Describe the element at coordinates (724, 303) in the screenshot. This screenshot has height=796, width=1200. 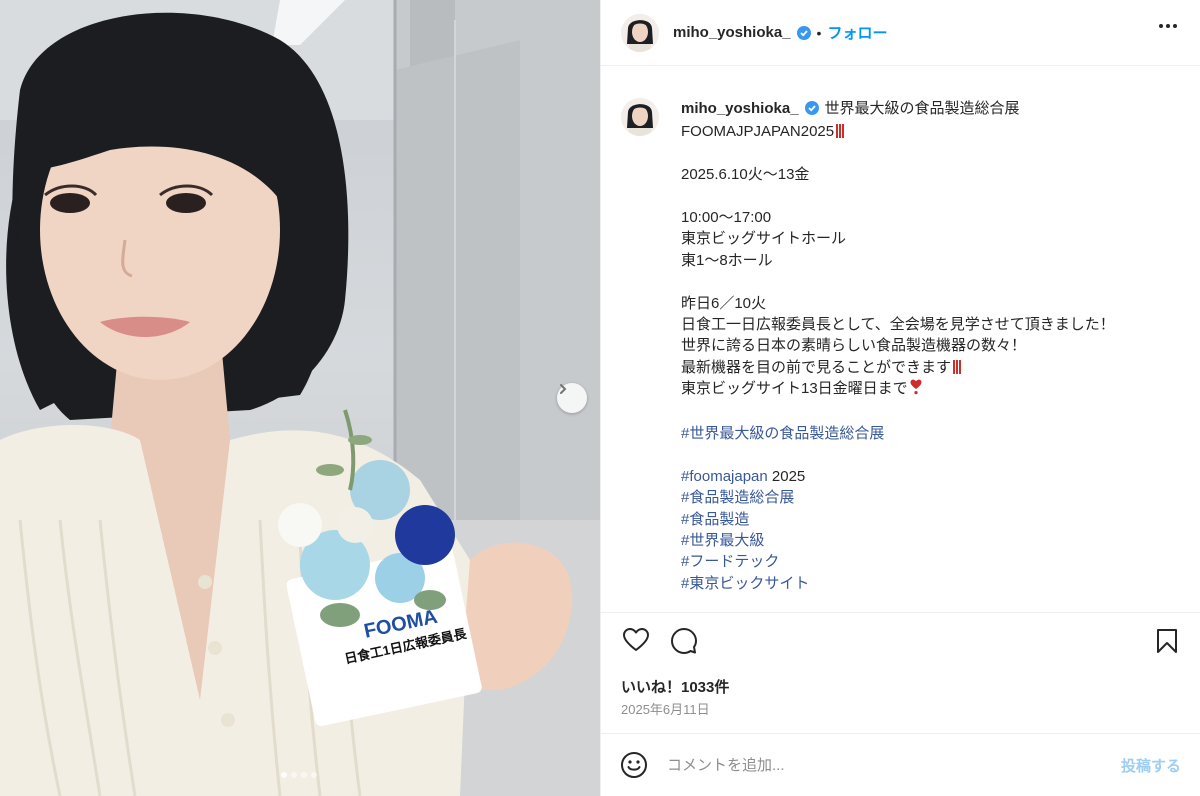
I see `caption-text-segment: 昨日6／10火` at that location.